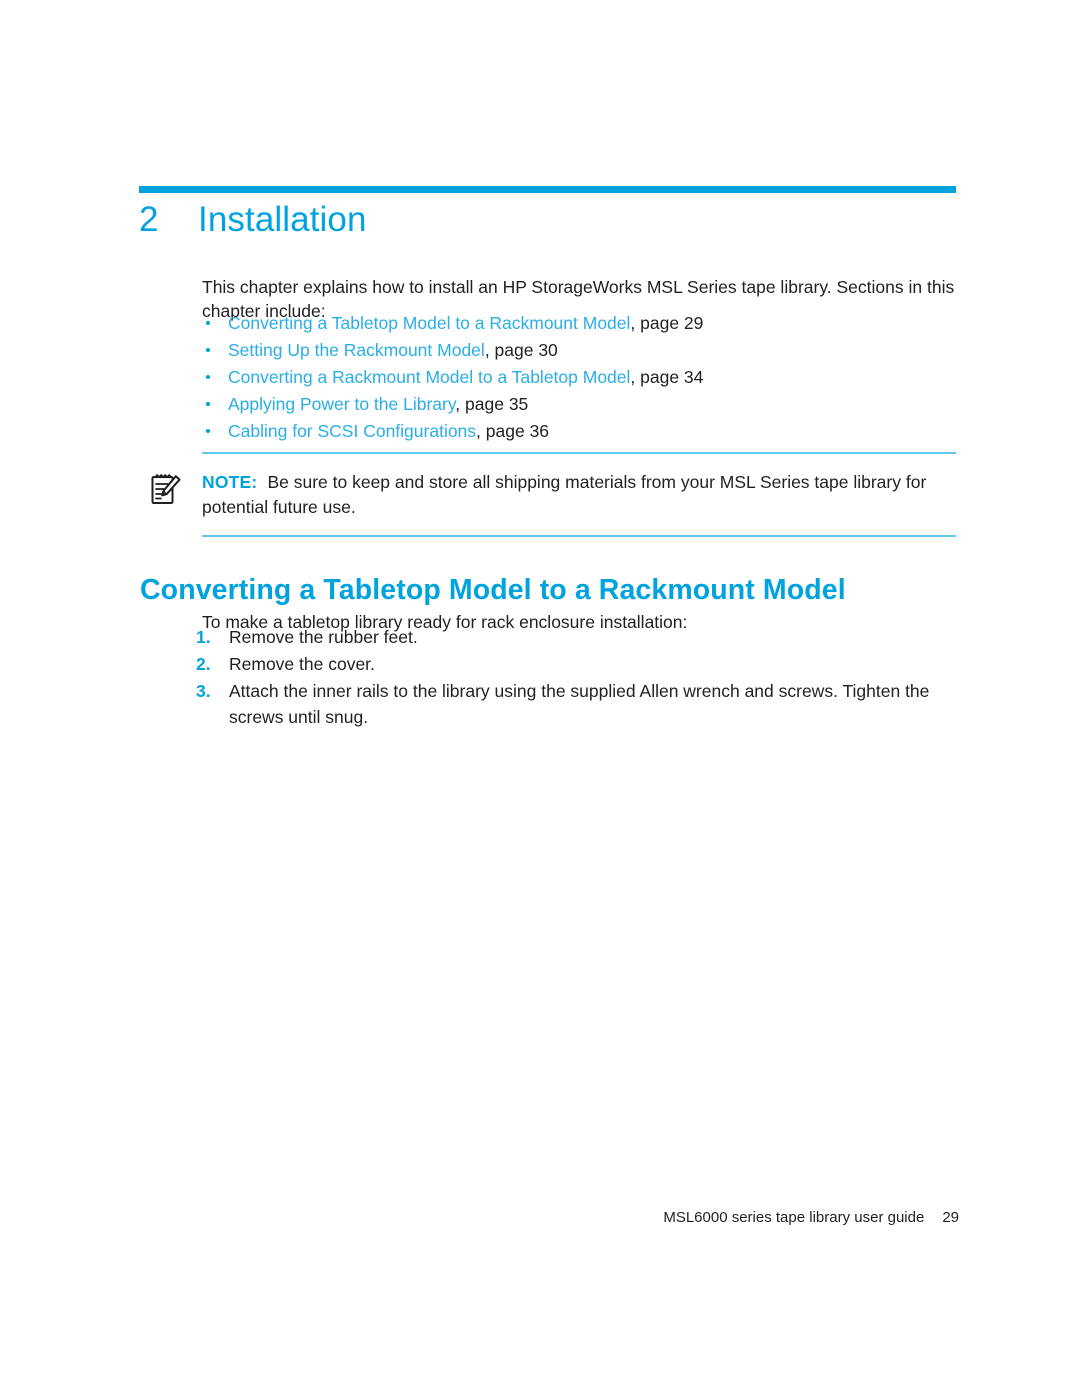 The height and width of the screenshot is (1397, 1080). I want to click on section-page-ref: , page 34, so click(667, 377).